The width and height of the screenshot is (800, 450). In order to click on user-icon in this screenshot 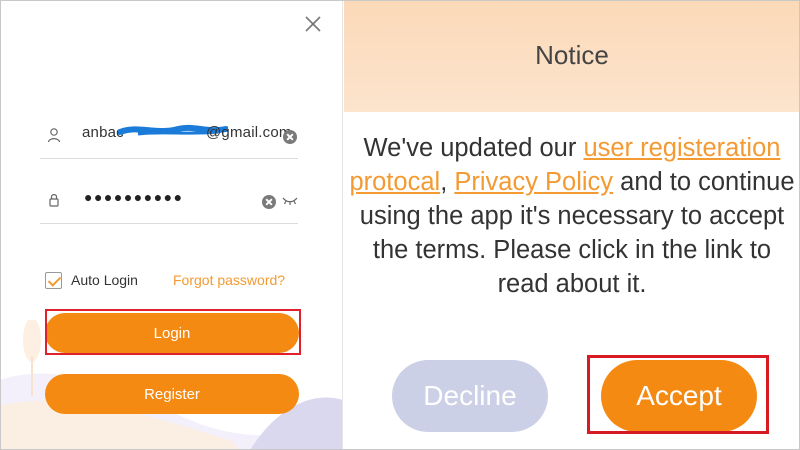, I will do `click(54, 135)`.